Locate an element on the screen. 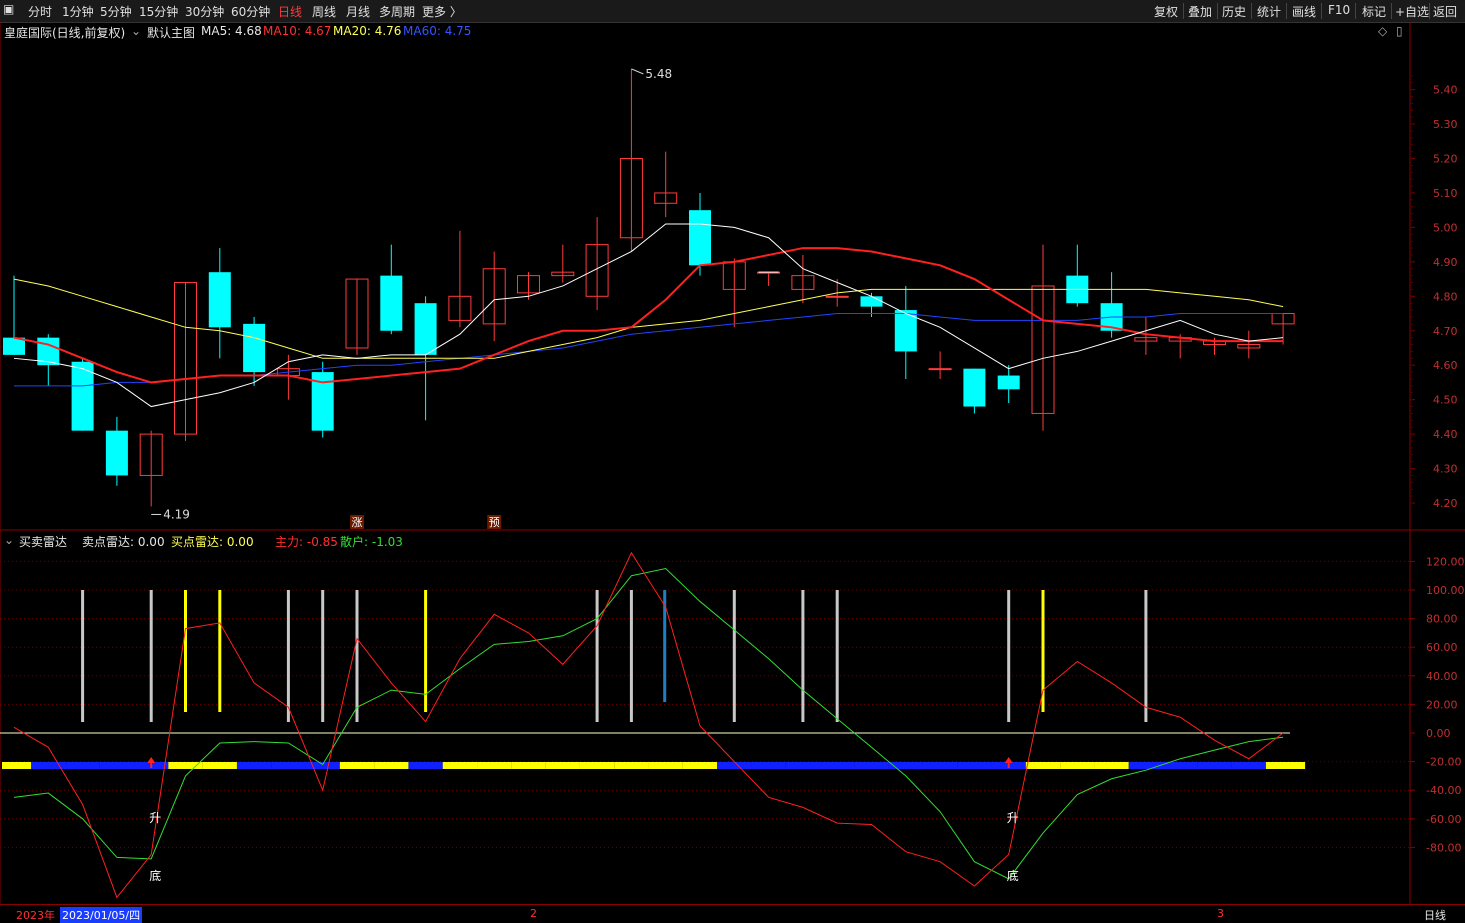 The width and height of the screenshot is (1465, 923). price-tick-label: 4.40 is located at coordinates (1445, 434).